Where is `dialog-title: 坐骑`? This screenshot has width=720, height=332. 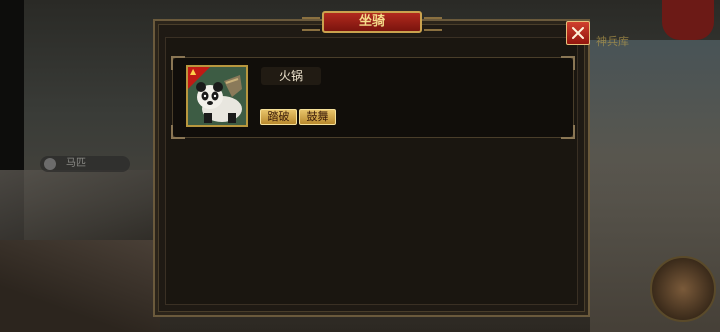
dialog-title: 坐骑 is located at coordinates (371, 21).